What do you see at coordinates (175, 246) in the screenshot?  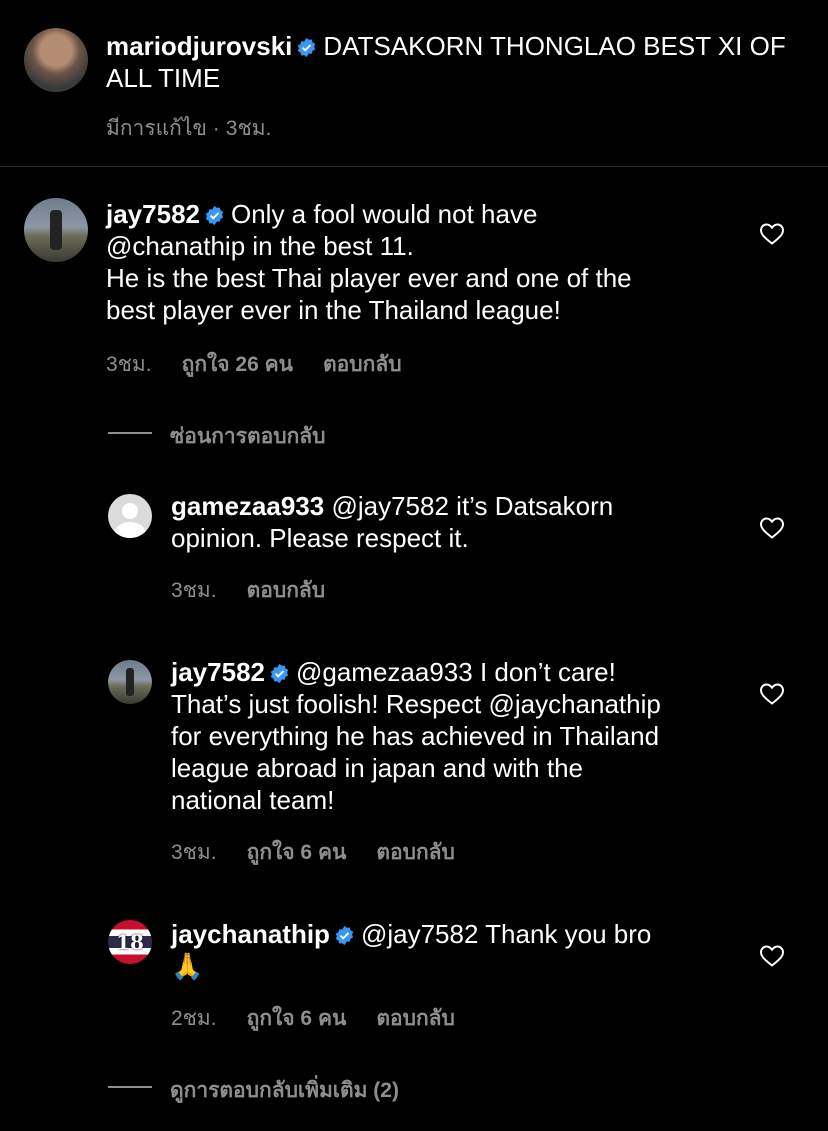 I see `mention-link: @chanathip` at bounding box center [175, 246].